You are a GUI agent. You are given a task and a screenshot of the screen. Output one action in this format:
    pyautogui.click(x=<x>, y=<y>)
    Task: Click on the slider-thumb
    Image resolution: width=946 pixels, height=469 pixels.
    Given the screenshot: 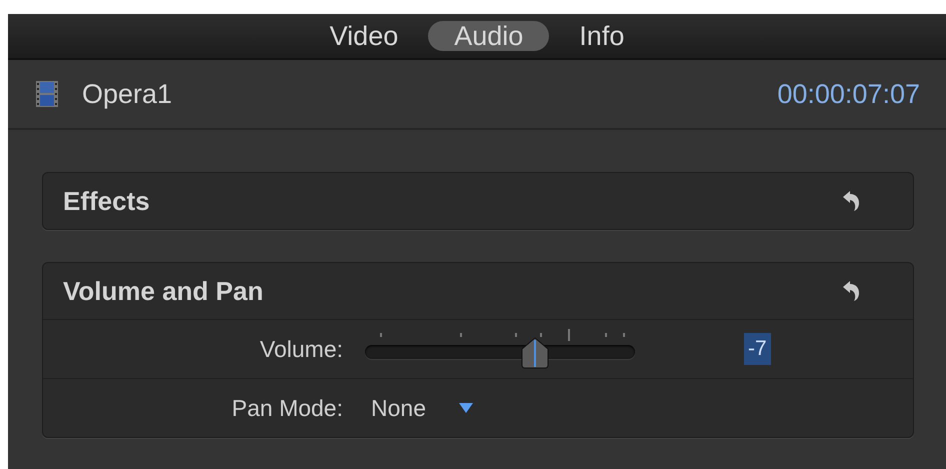 What is the action you would take?
    pyautogui.click(x=535, y=353)
    